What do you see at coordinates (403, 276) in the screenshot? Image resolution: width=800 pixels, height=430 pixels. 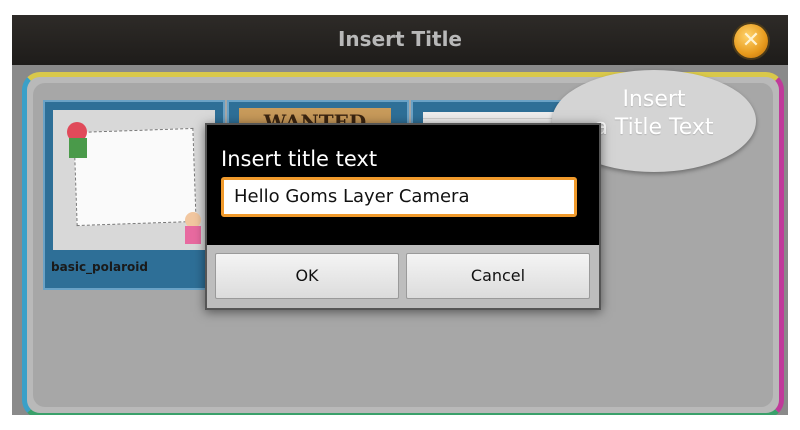 I see `dialog-button-bar: OK Cancel` at bounding box center [403, 276].